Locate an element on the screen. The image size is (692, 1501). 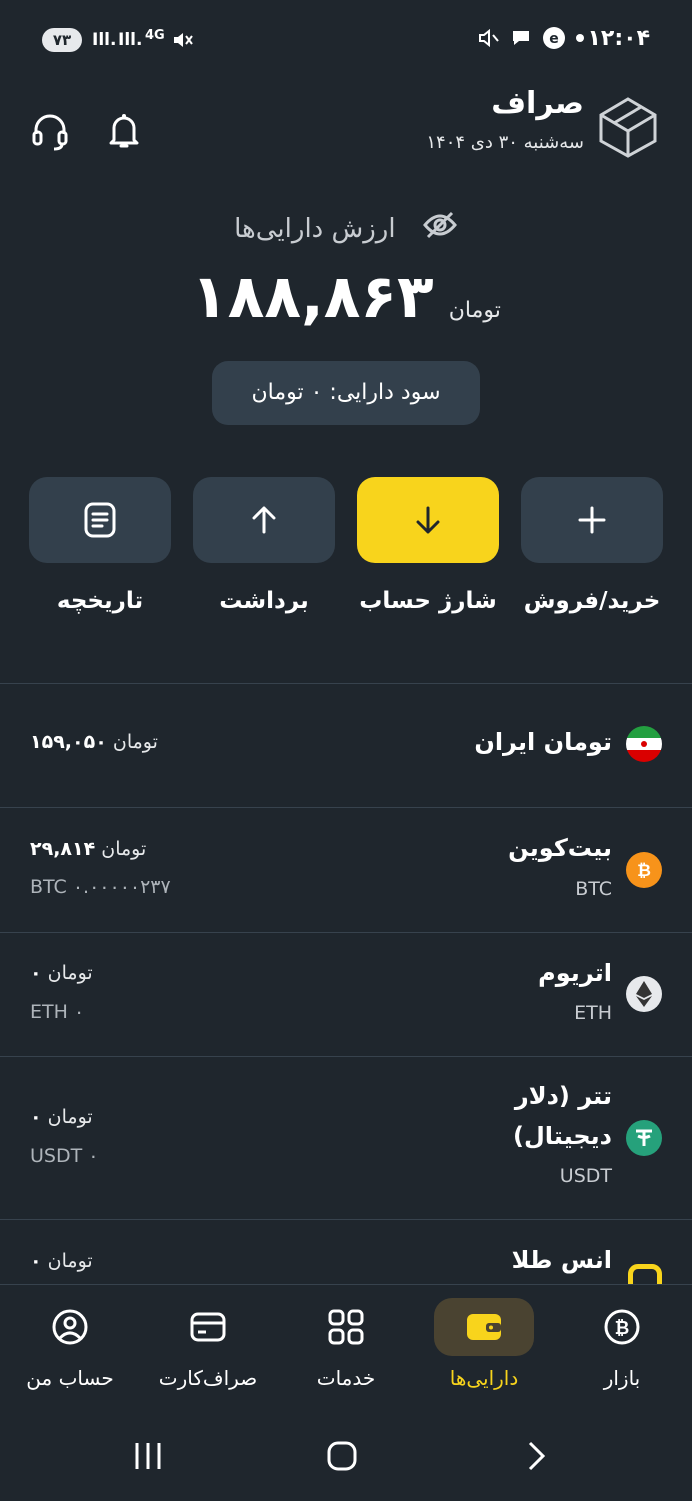
balance-amount: ۱۸۸,۸۶۳ is located at coordinates (312, 297).